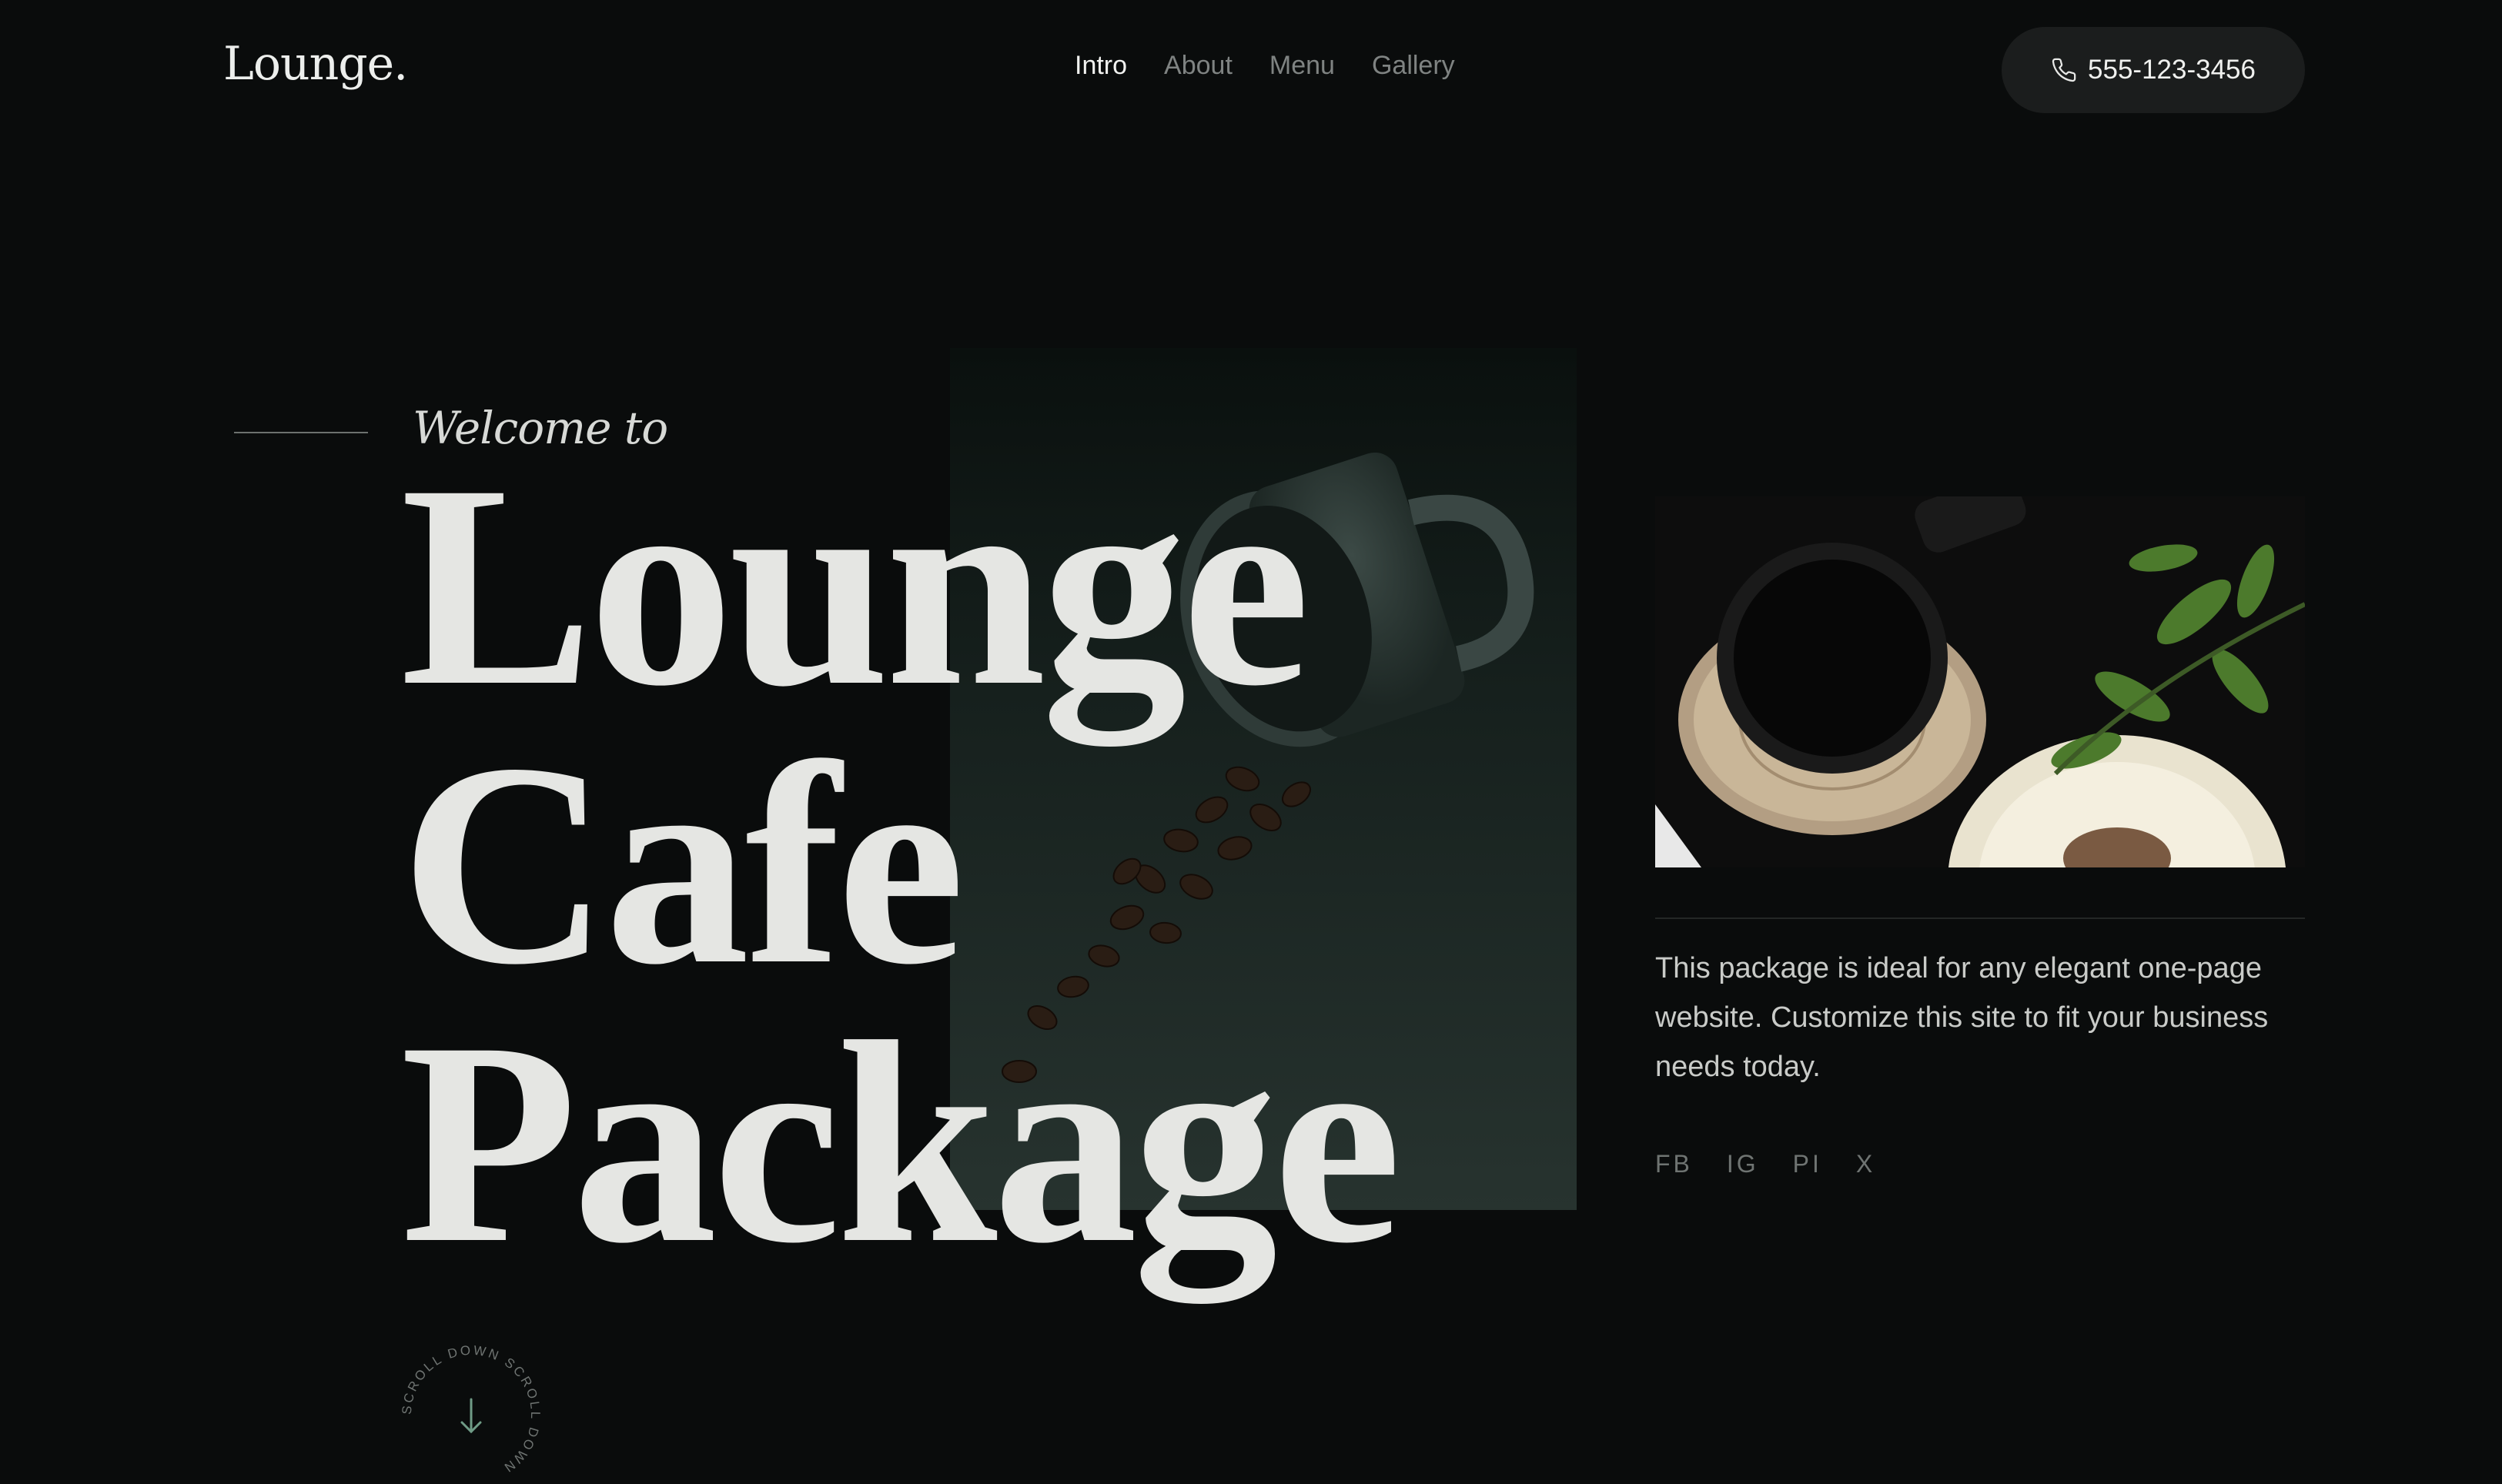 This screenshot has width=2502, height=1484. What do you see at coordinates (1414, 66) in the screenshot?
I see `nav-item-gallery: Gallery` at bounding box center [1414, 66].